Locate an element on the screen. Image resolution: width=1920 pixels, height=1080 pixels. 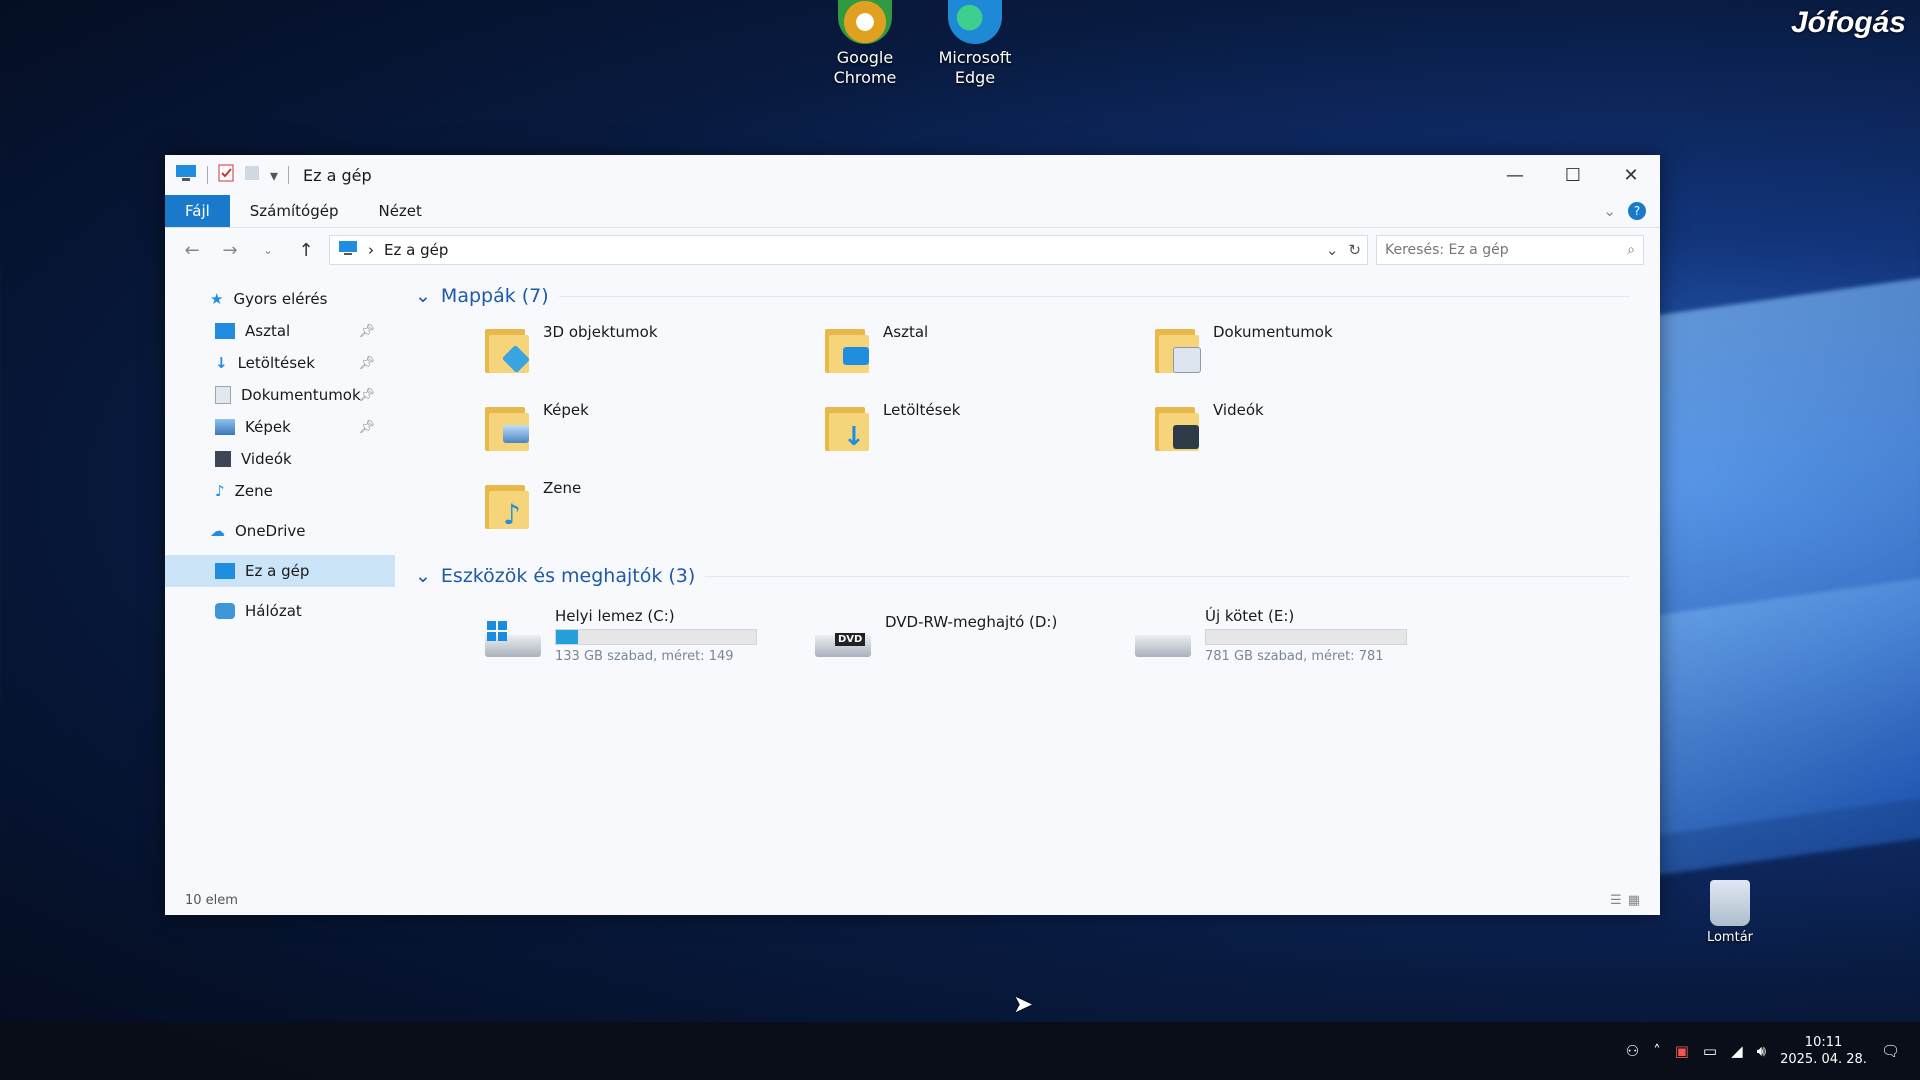
divider is located at coordinates (289, 175).